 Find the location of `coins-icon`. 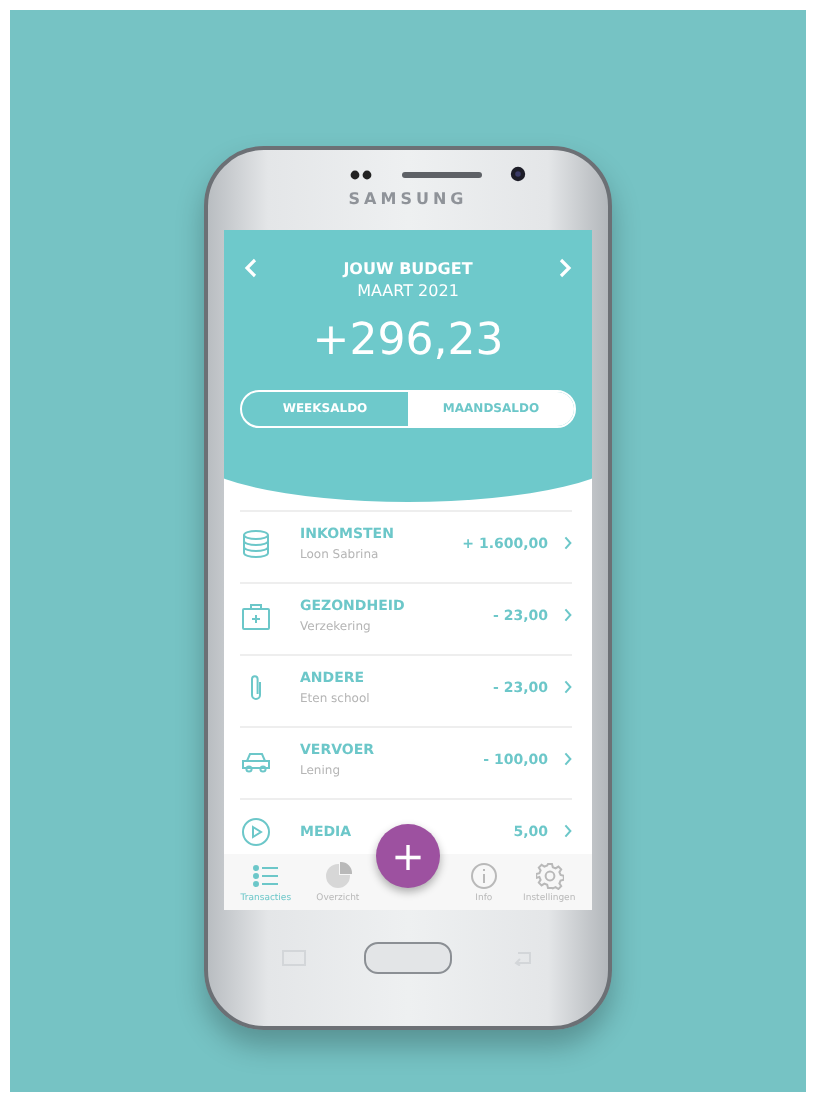

coins-icon is located at coordinates (256, 543).